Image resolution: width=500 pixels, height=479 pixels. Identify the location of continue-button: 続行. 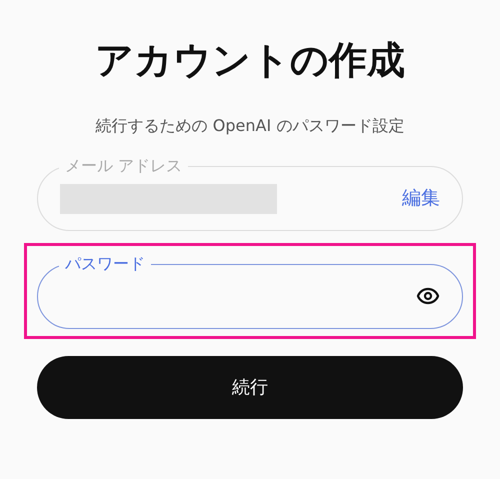
(250, 387).